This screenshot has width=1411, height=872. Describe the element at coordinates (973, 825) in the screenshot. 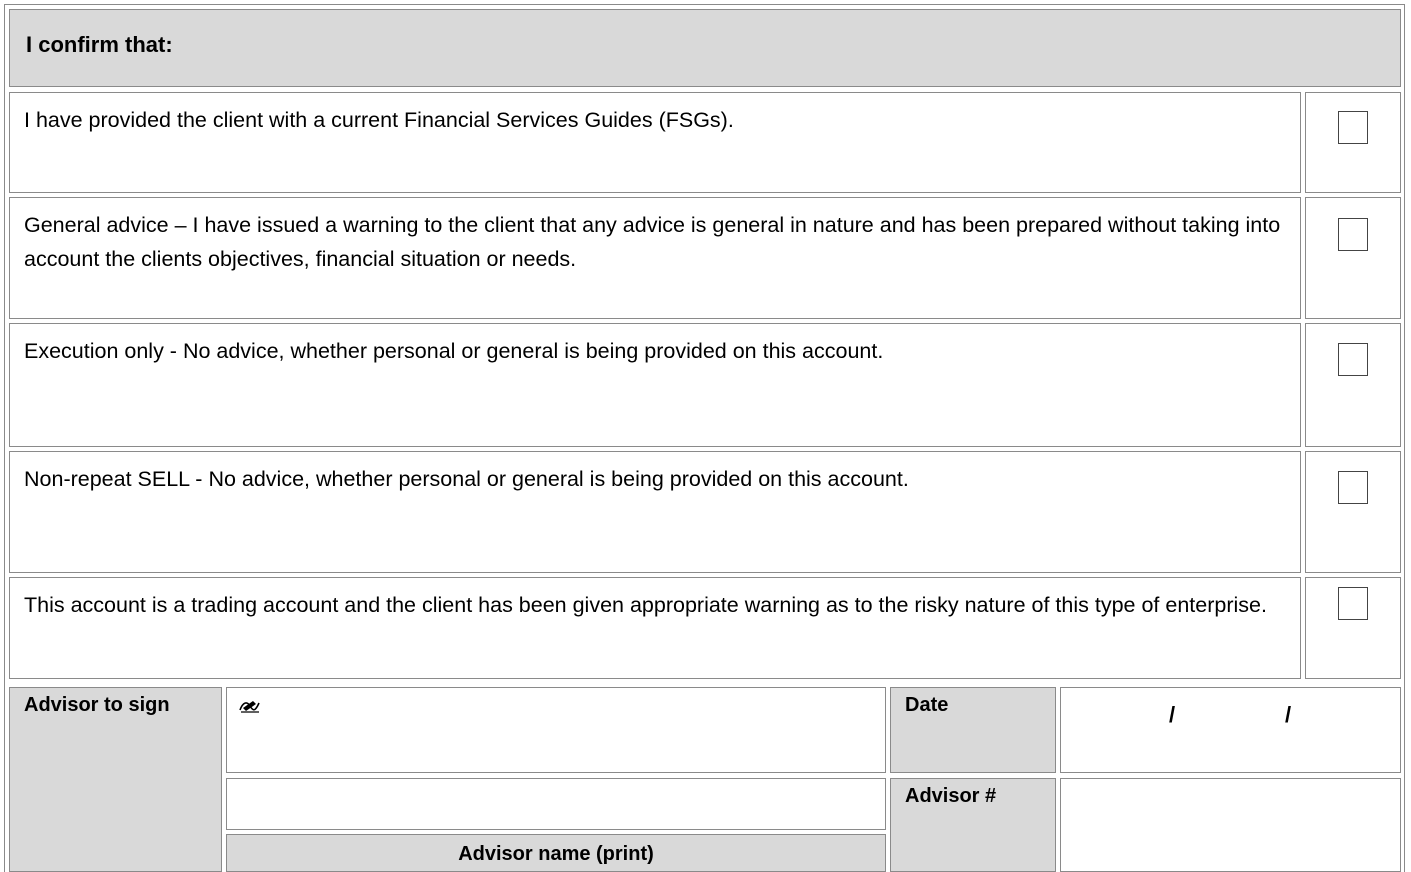

I see `advisor-number-label-cell: Advisor #` at that location.